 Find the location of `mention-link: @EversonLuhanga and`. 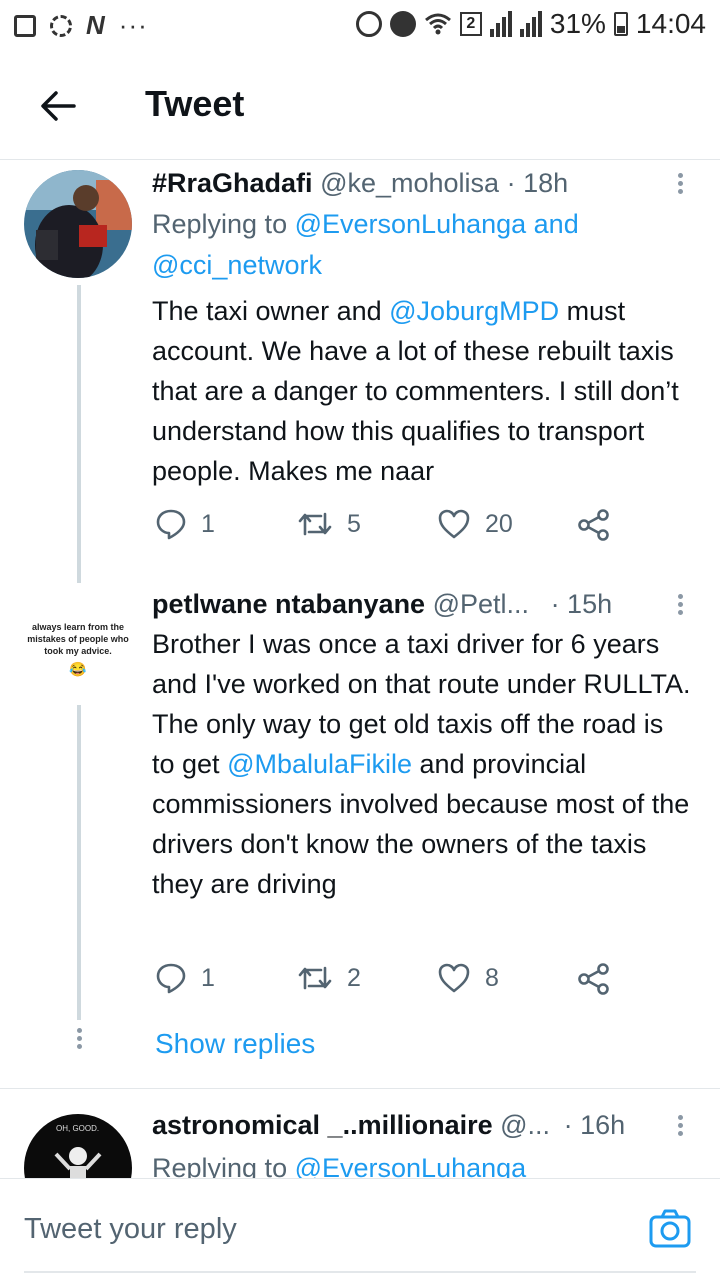

mention-link: @EversonLuhanga and is located at coordinates (437, 224).